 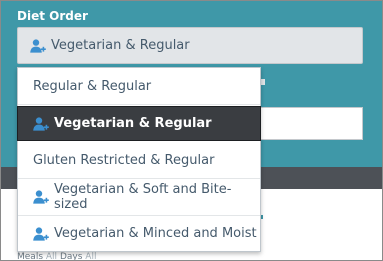 What do you see at coordinates (57, 256) in the screenshot?
I see `meals-days-summary: Meals All Days All` at bounding box center [57, 256].